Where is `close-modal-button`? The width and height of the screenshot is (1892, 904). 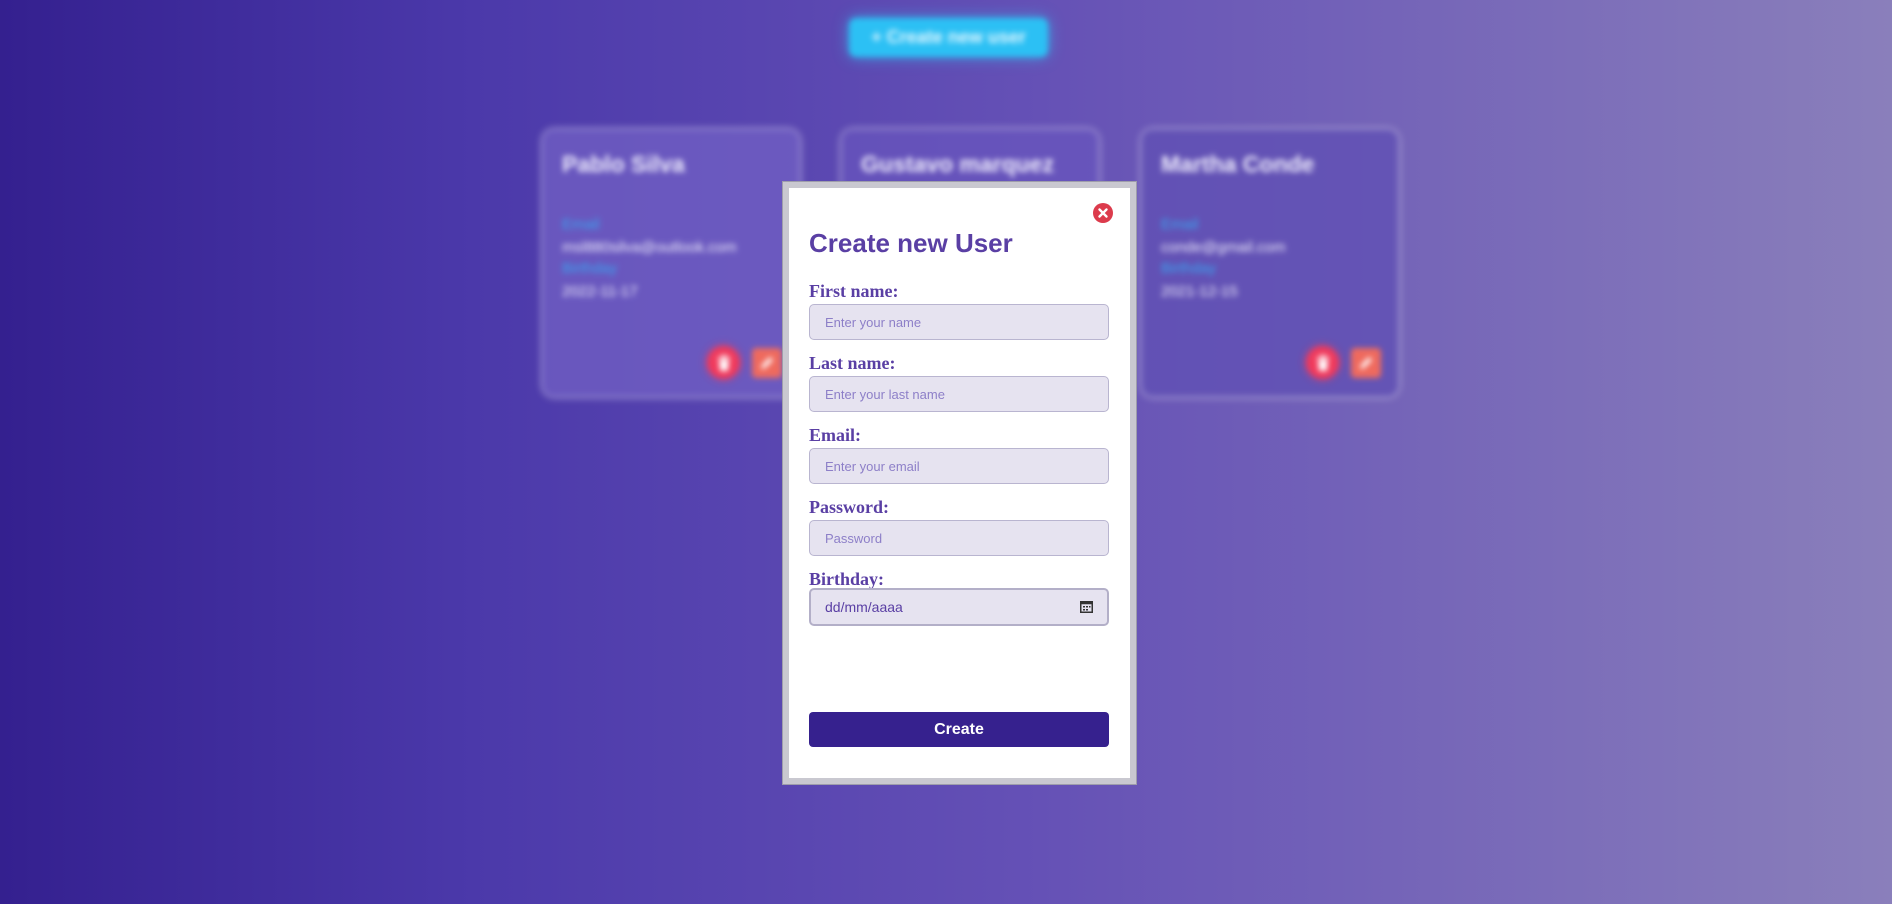 close-modal-button is located at coordinates (1103, 213).